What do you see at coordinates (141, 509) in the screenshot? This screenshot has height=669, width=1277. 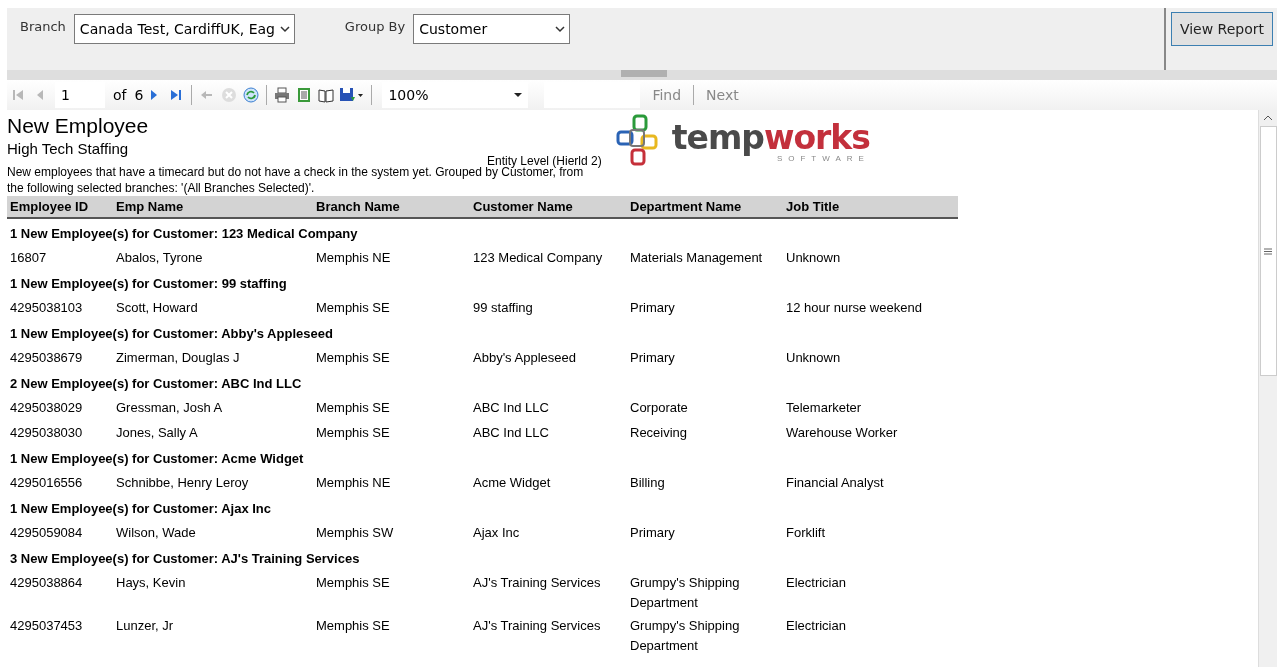 I see `group-header: 1 New Employee(s) for Customer: Ajax Inc` at bounding box center [141, 509].